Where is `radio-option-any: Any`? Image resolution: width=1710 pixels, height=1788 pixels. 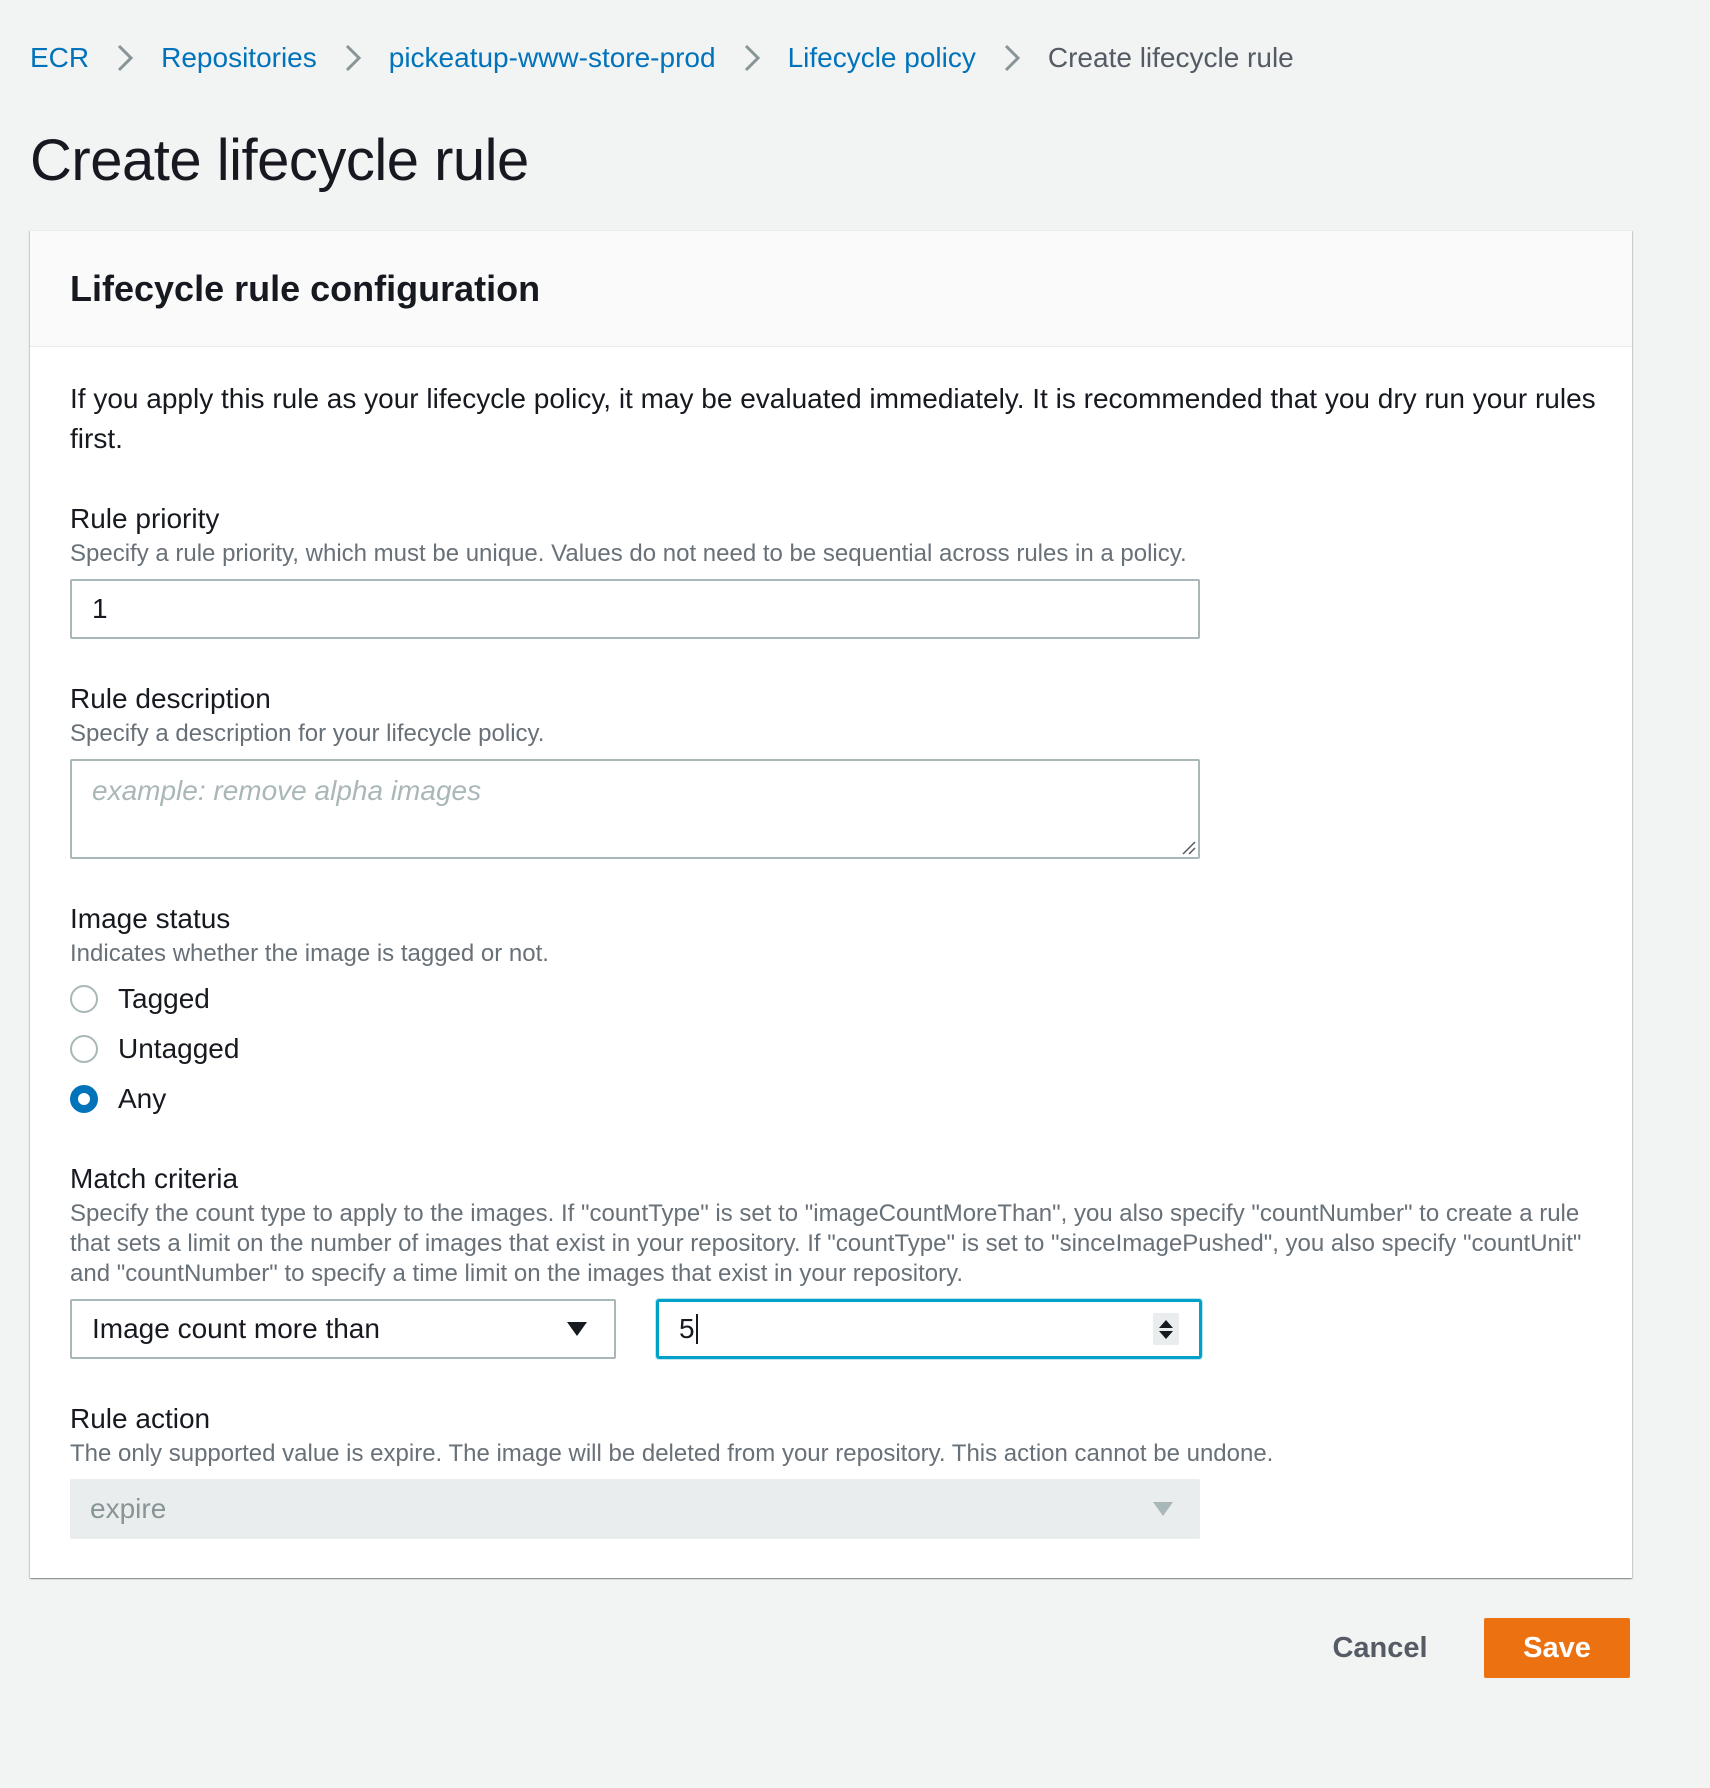
radio-option-any: Any is located at coordinates (118, 1099).